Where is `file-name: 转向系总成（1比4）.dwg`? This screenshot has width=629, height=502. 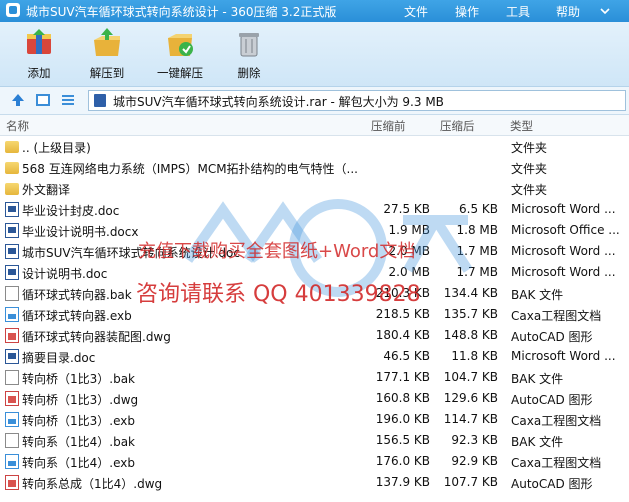 file-name: 转向系总成（1比4）.dwg is located at coordinates (92, 484).